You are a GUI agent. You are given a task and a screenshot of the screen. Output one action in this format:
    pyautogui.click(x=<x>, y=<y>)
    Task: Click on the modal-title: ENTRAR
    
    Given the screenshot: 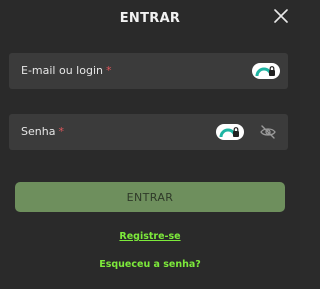 What is the action you would take?
    pyautogui.click(x=150, y=18)
    